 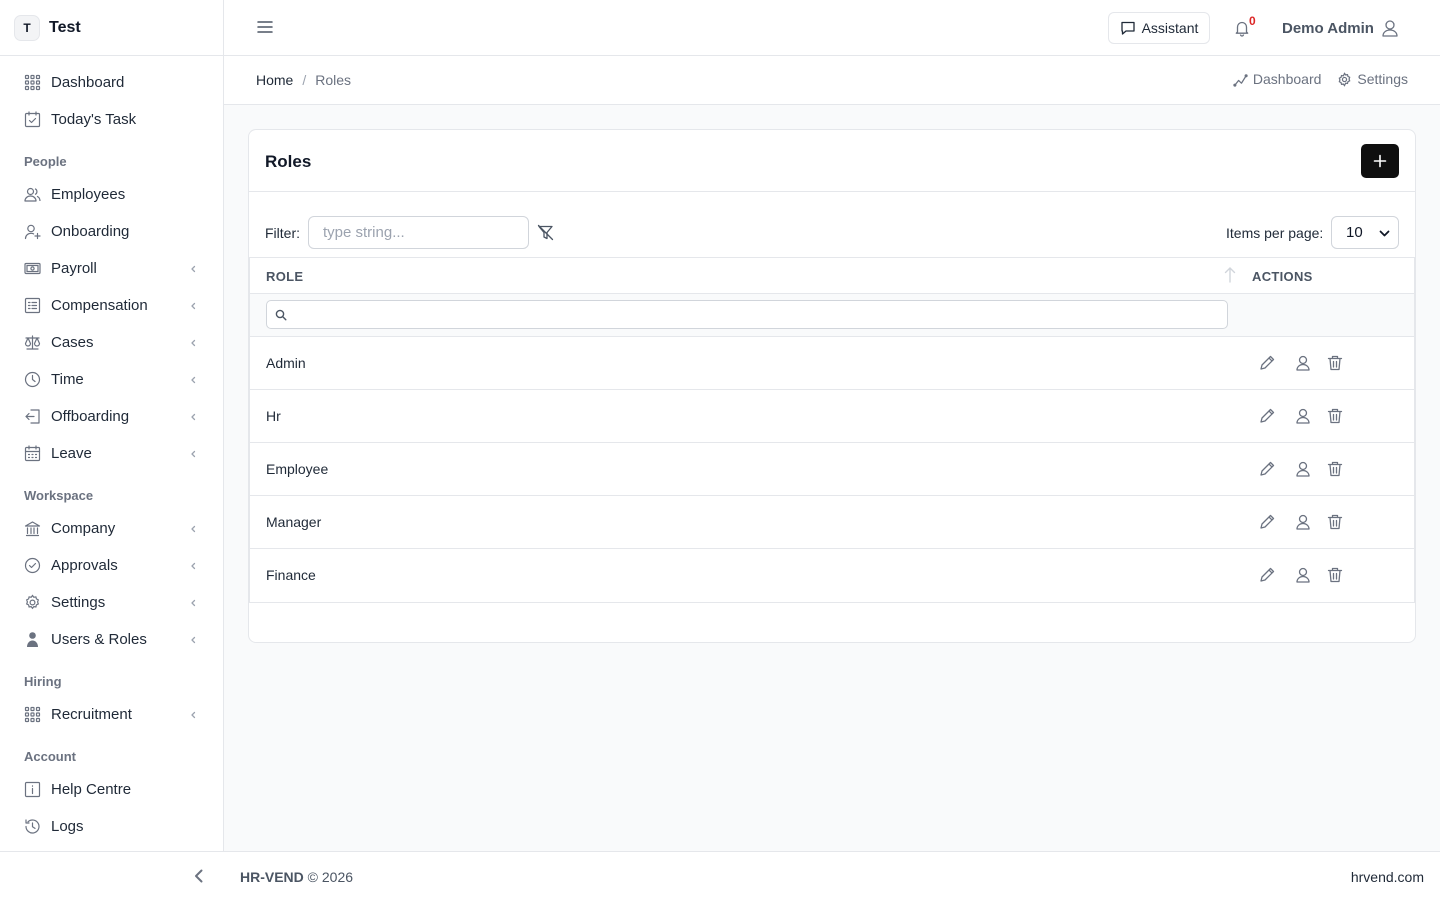 I want to click on quick-link-dashboard-label: Dashboard, so click(x=1287, y=79).